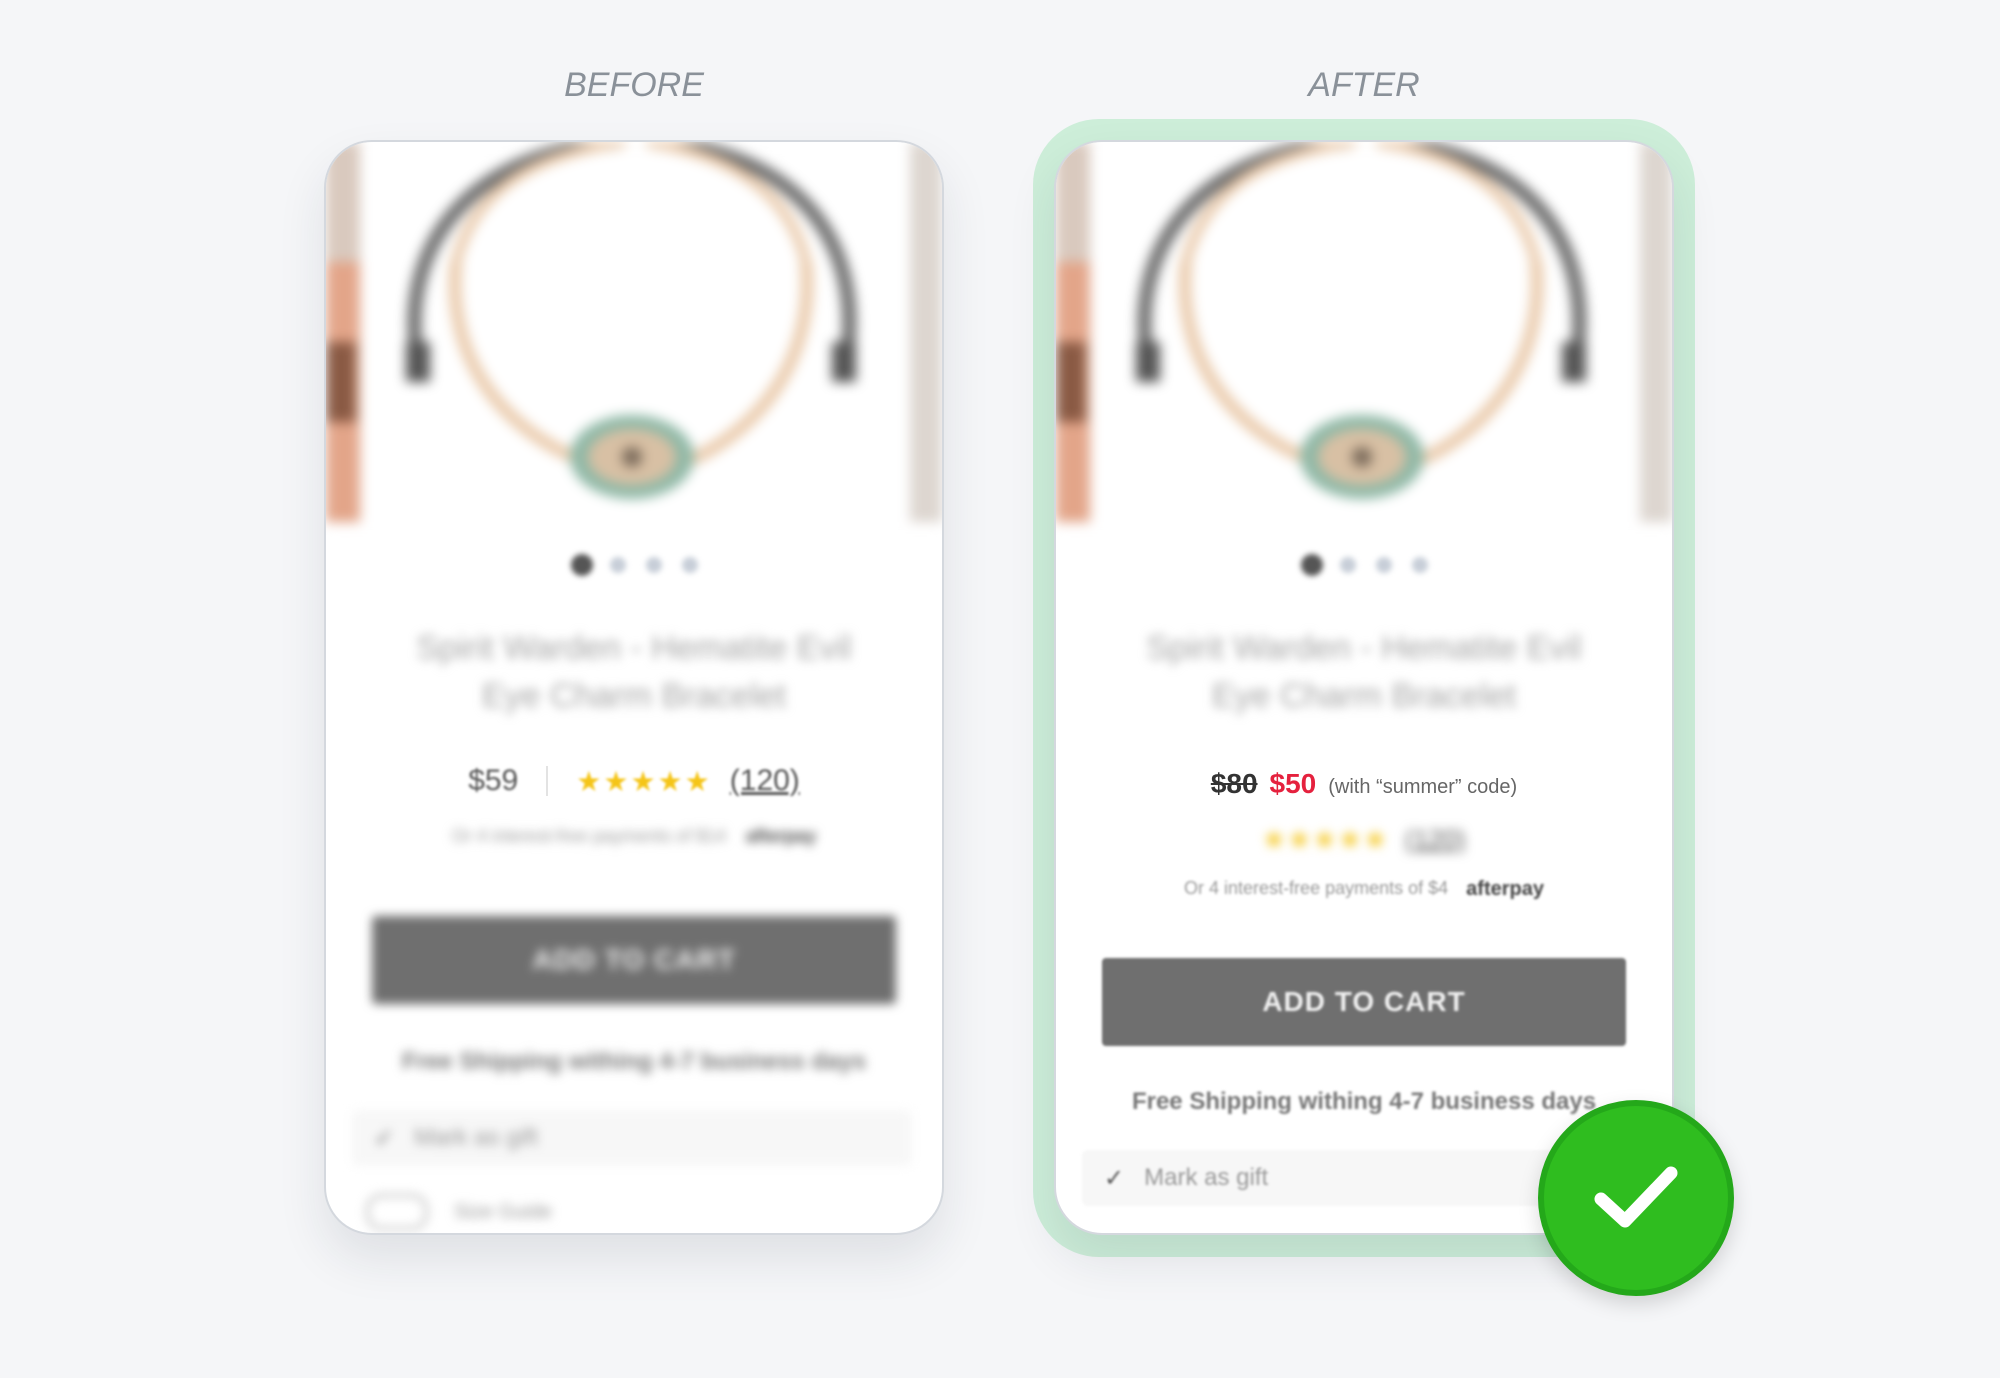 This screenshot has height=1378, width=2000. What do you see at coordinates (1364, 85) in the screenshot?
I see `after-label: AFTER` at bounding box center [1364, 85].